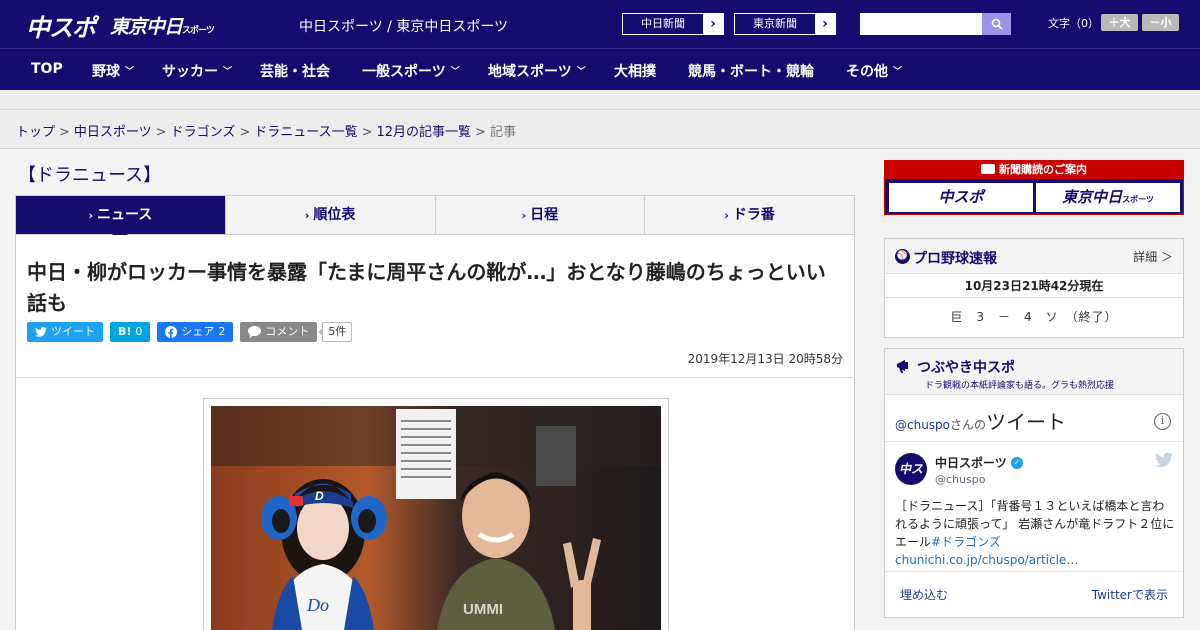  I want to click on section-title: 【ドラニュース】, so click(90, 175).